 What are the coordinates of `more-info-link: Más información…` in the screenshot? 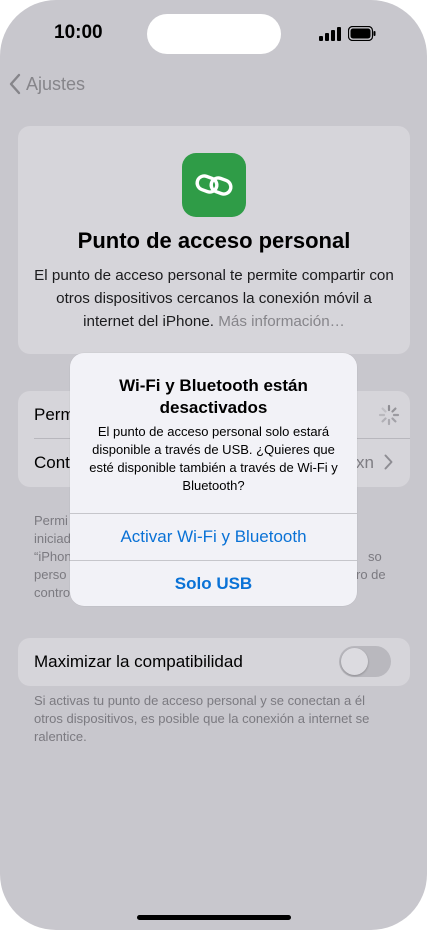 It's located at (281, 321).